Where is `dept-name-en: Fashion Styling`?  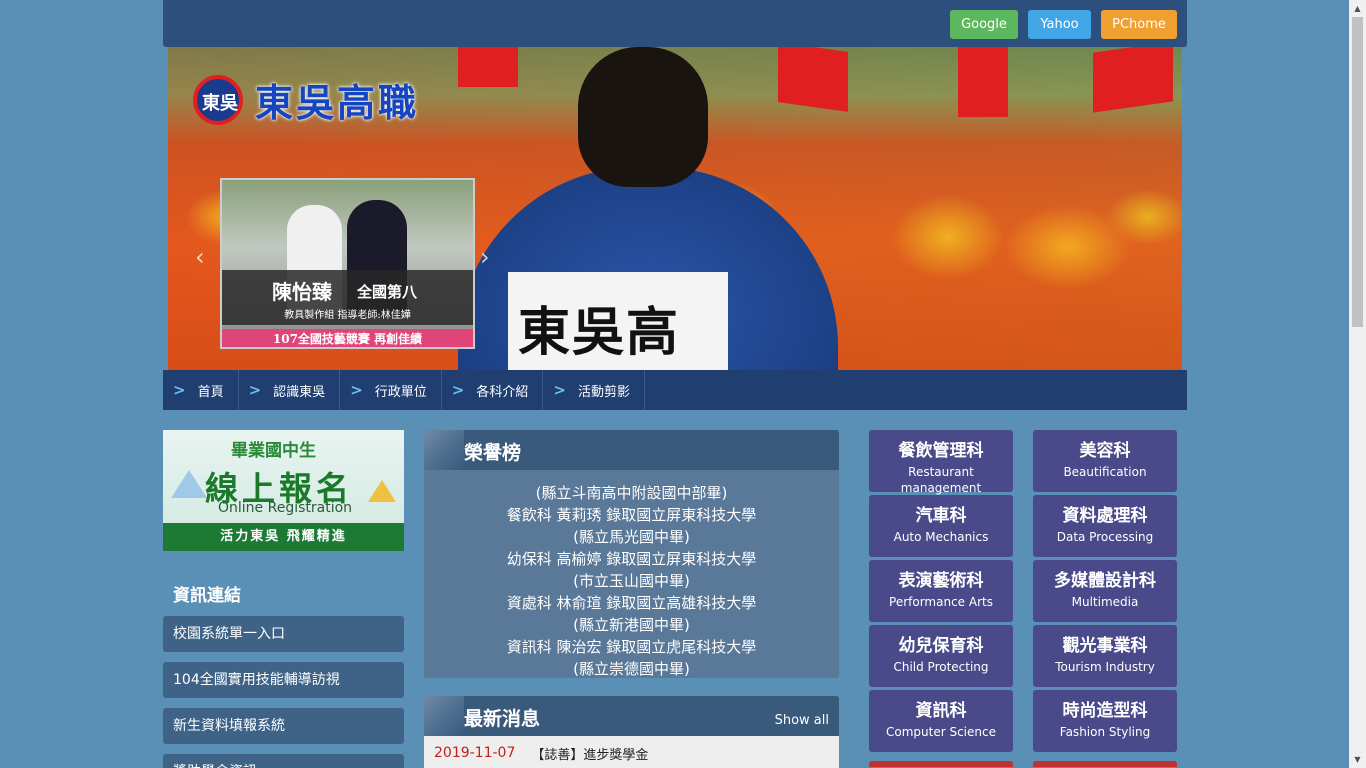
dept-name-en: Fashion Styling is located at coordinates (1105, 732).